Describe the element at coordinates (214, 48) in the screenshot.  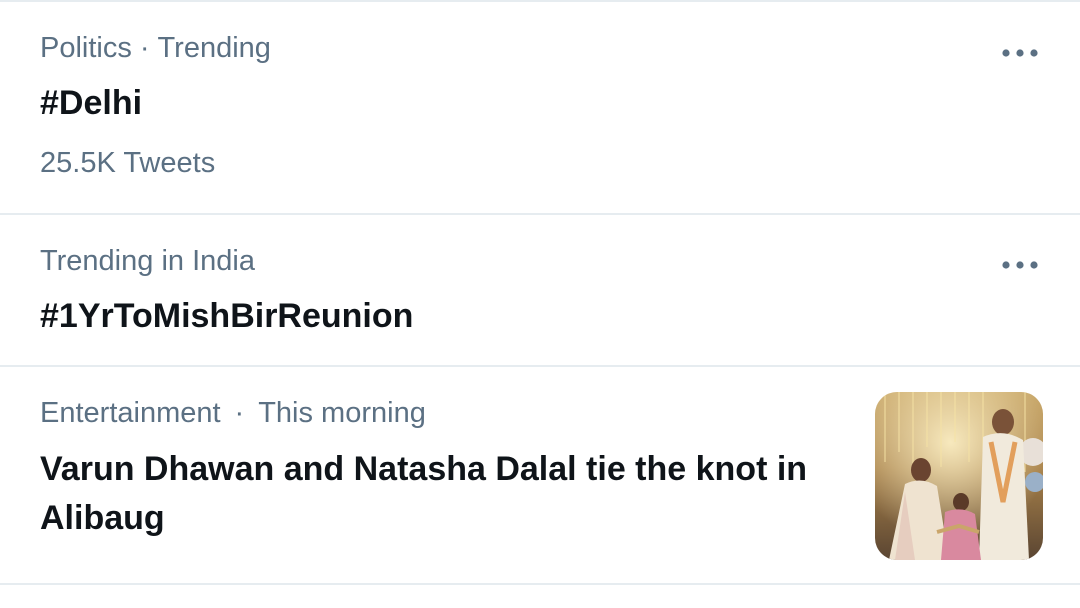
I see `trend-context: Trending` at that location.